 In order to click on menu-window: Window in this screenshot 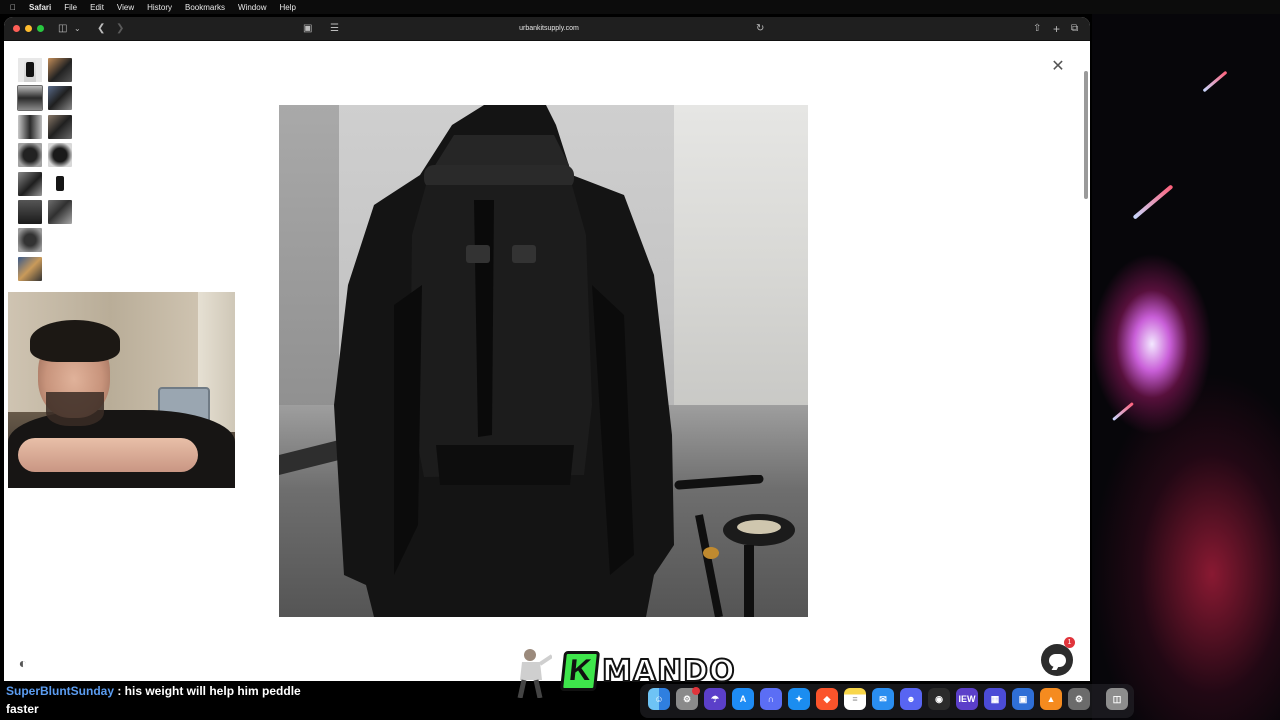, I will do `click(252, 7)`.